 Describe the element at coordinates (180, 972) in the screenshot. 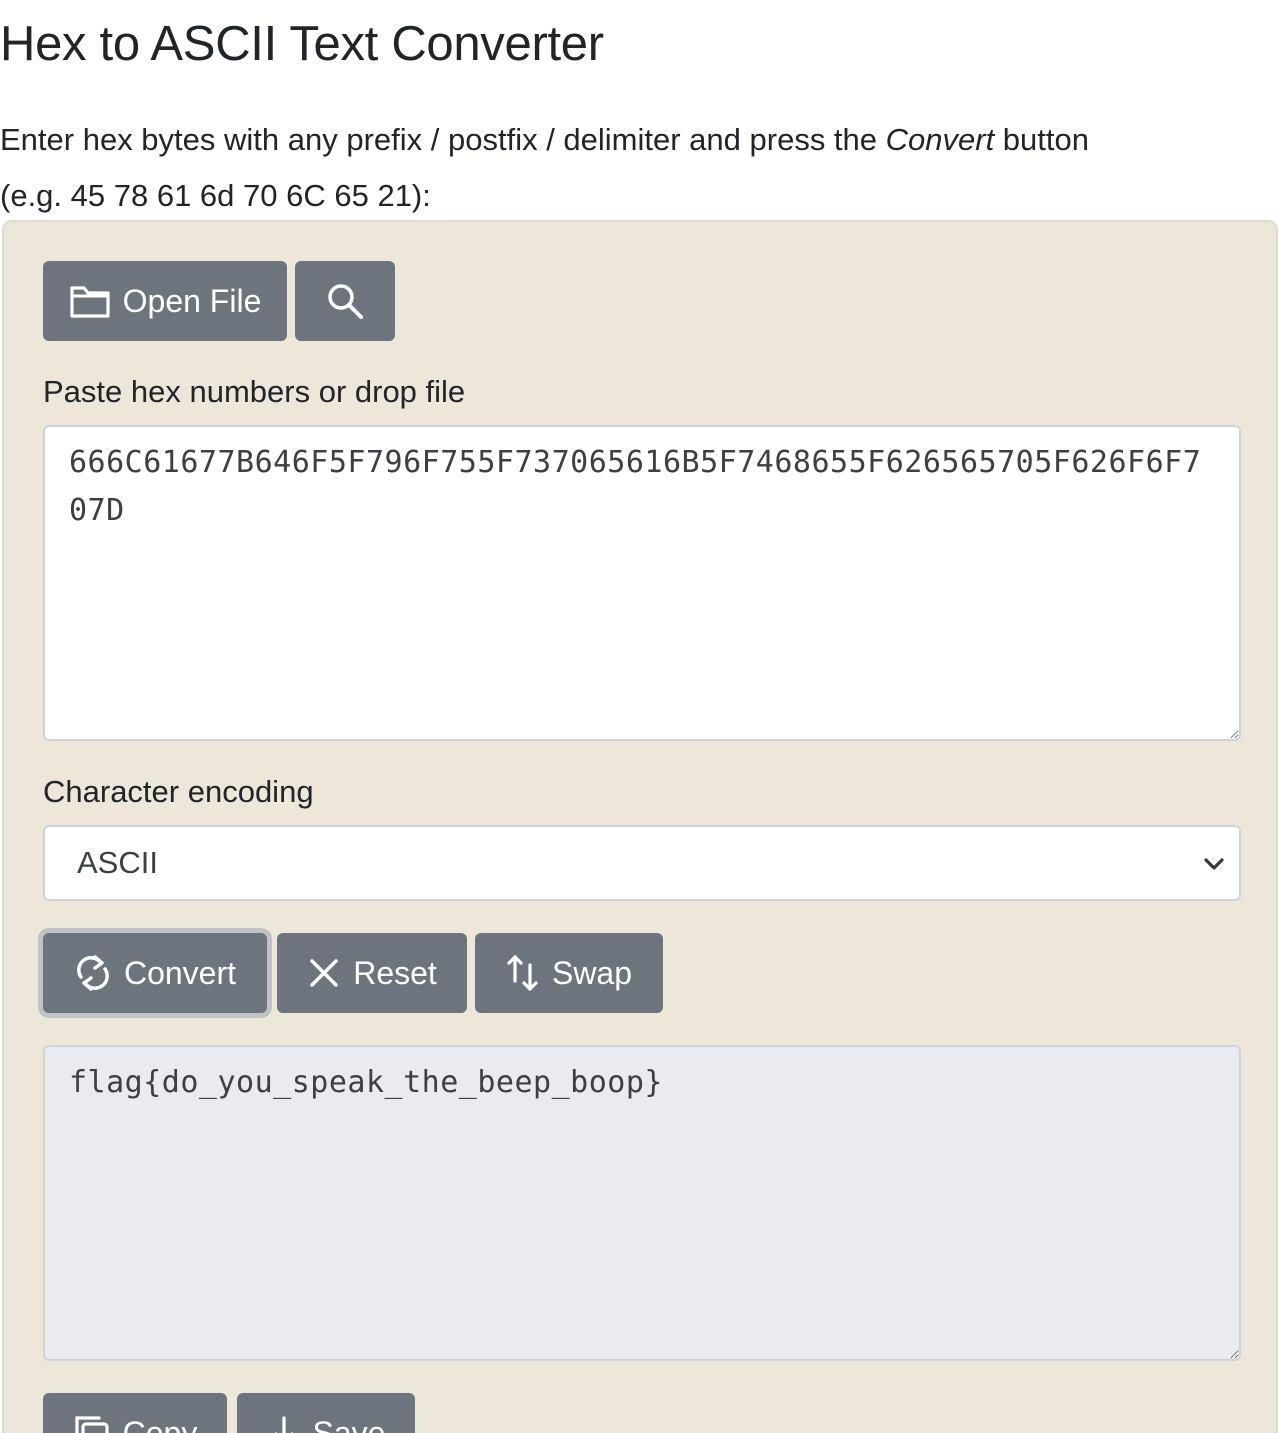

I see `convert-label: Convert` at that location.